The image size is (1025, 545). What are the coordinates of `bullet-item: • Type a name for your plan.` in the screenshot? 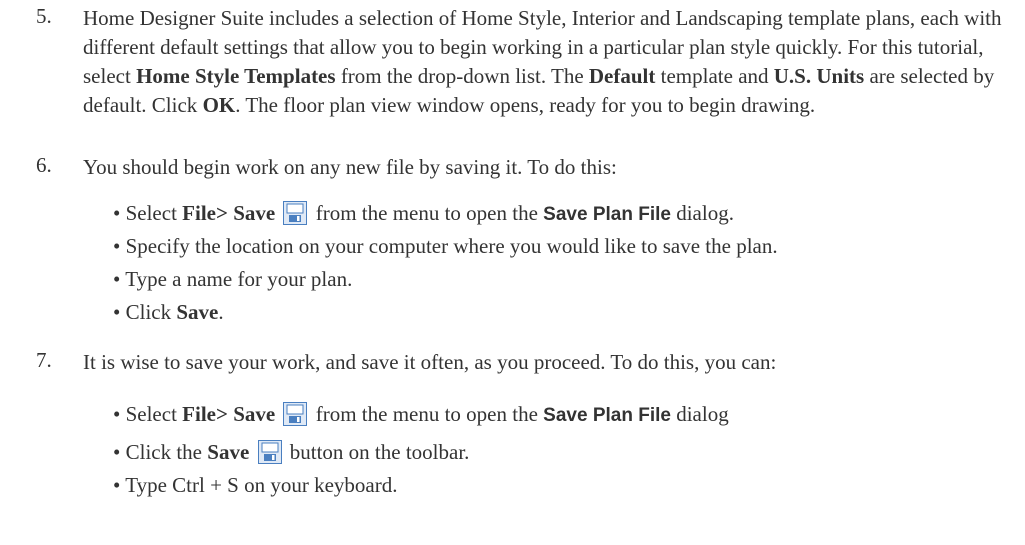 It's located at (233, 279).